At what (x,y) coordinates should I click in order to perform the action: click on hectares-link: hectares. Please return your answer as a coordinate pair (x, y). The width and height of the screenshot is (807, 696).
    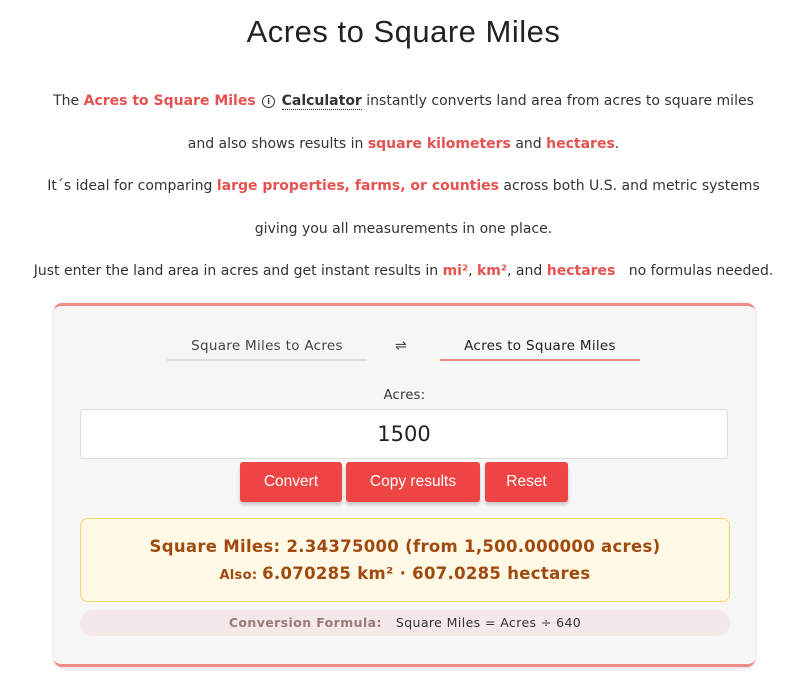
    Looking at the image, I should click on (580, 144).